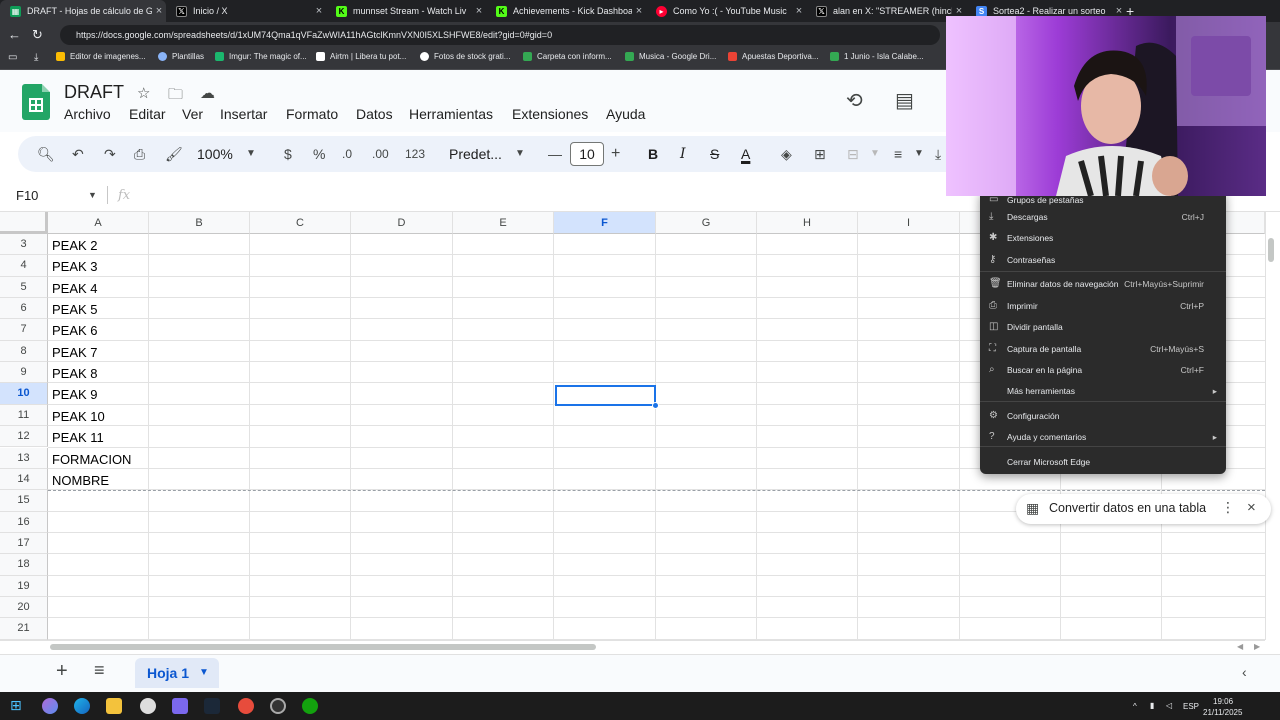  I want to click on column-header-f: F, so click(605, 223).